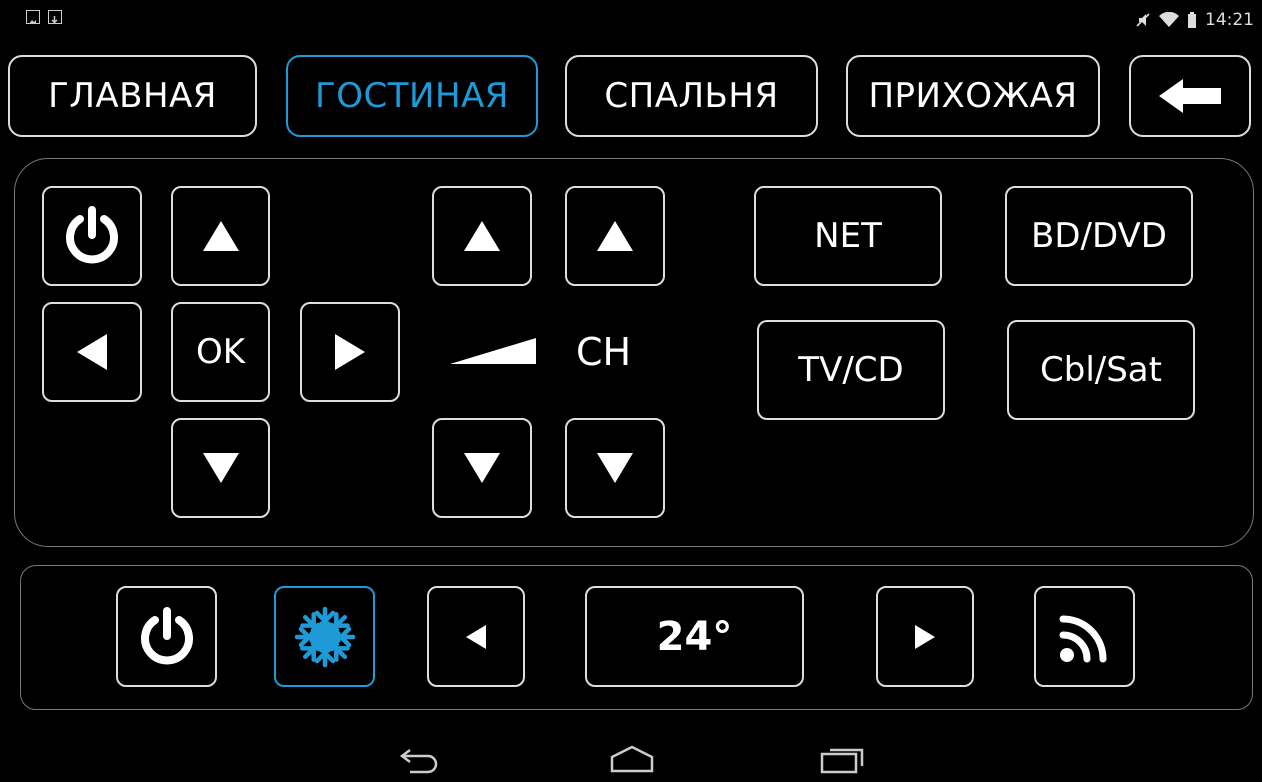 The height and width of the screenshot is (782, 1262). I want to click on source-label: TV/CD, so click(851, 370).